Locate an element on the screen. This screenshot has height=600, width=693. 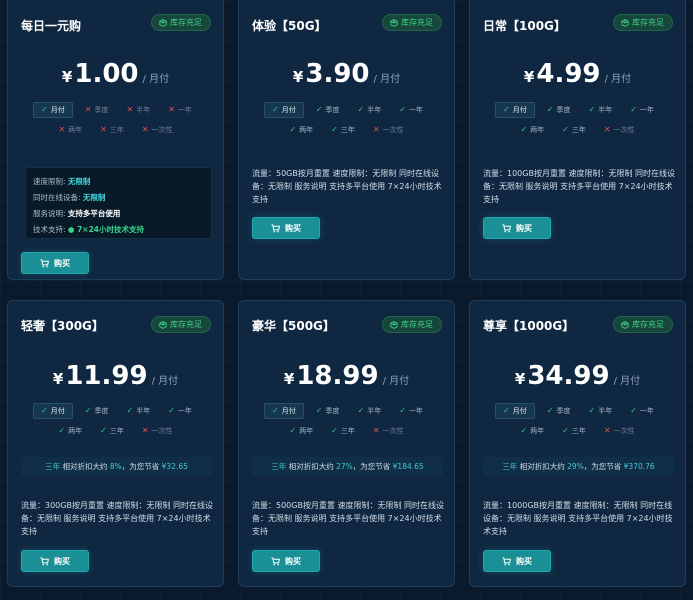
period-row-2: ✓ 两年 ✓ 三年 ✕ 一次性 is located at coordinates (346, 431).